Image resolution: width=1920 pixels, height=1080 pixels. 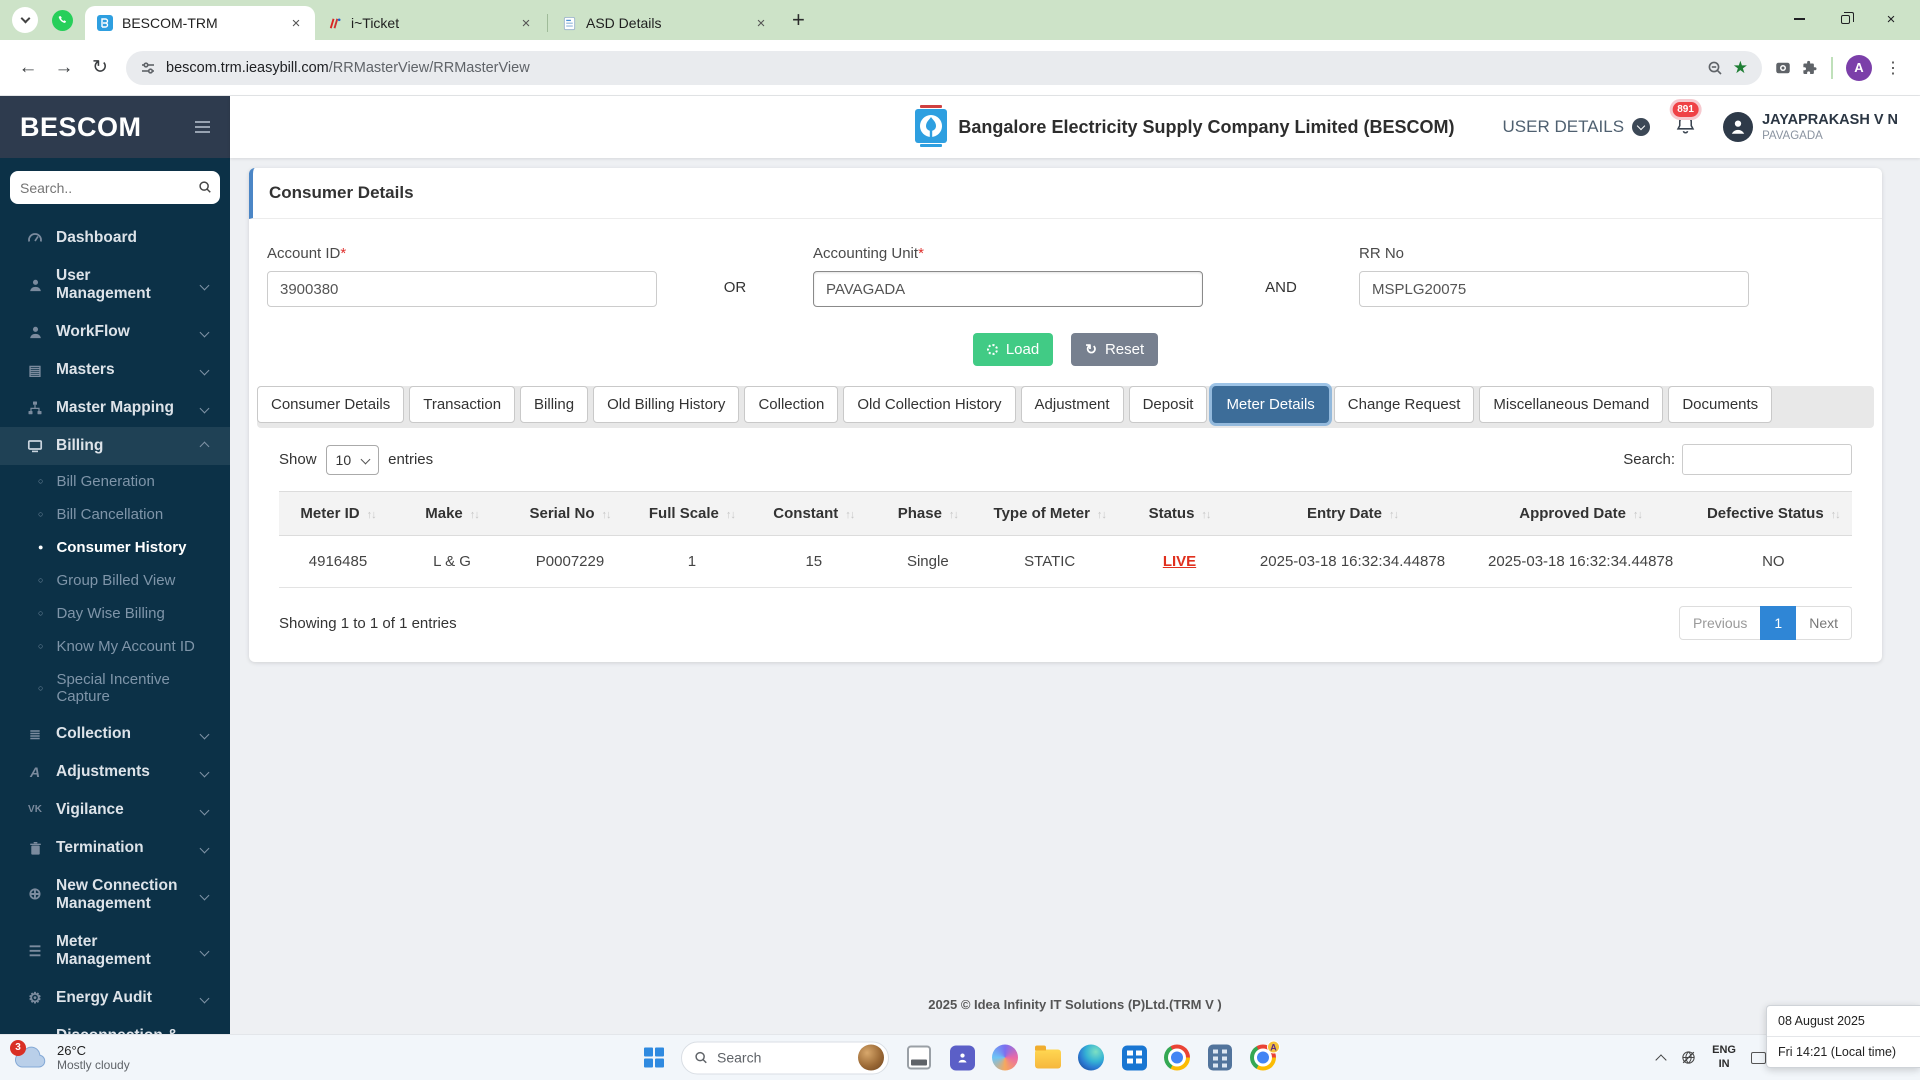 I want to click on sidebar-subitem-know-my-account-id: ○ Know My Account ID, so click(x=115, y=646).